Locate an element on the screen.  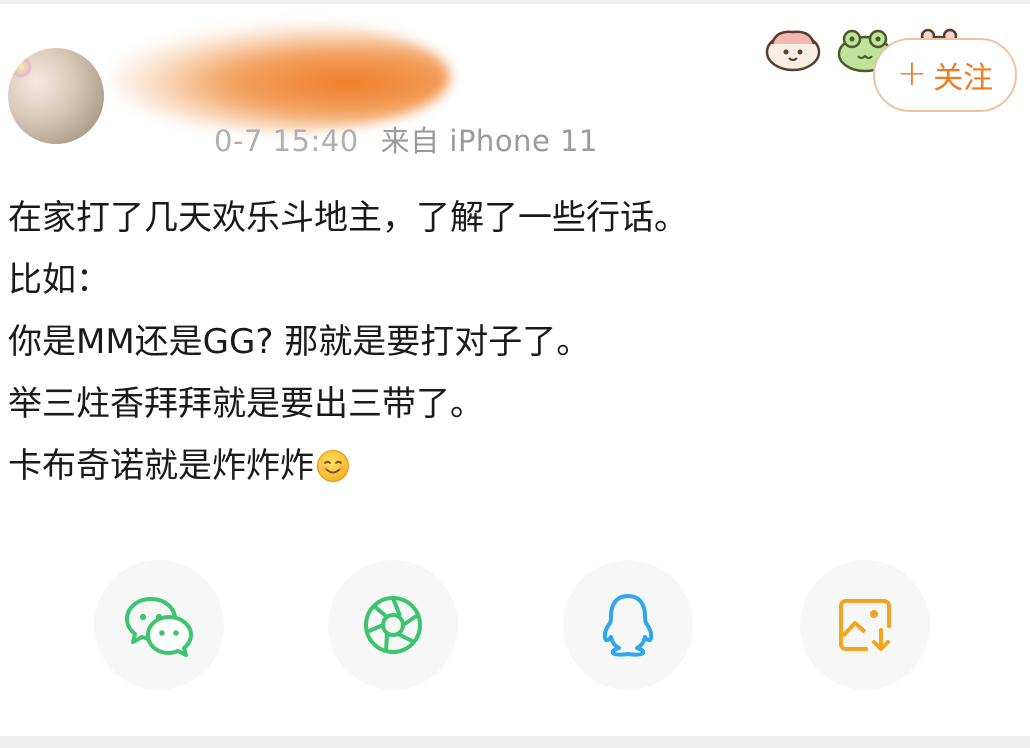
avatar is located at coordinates (56, 96).